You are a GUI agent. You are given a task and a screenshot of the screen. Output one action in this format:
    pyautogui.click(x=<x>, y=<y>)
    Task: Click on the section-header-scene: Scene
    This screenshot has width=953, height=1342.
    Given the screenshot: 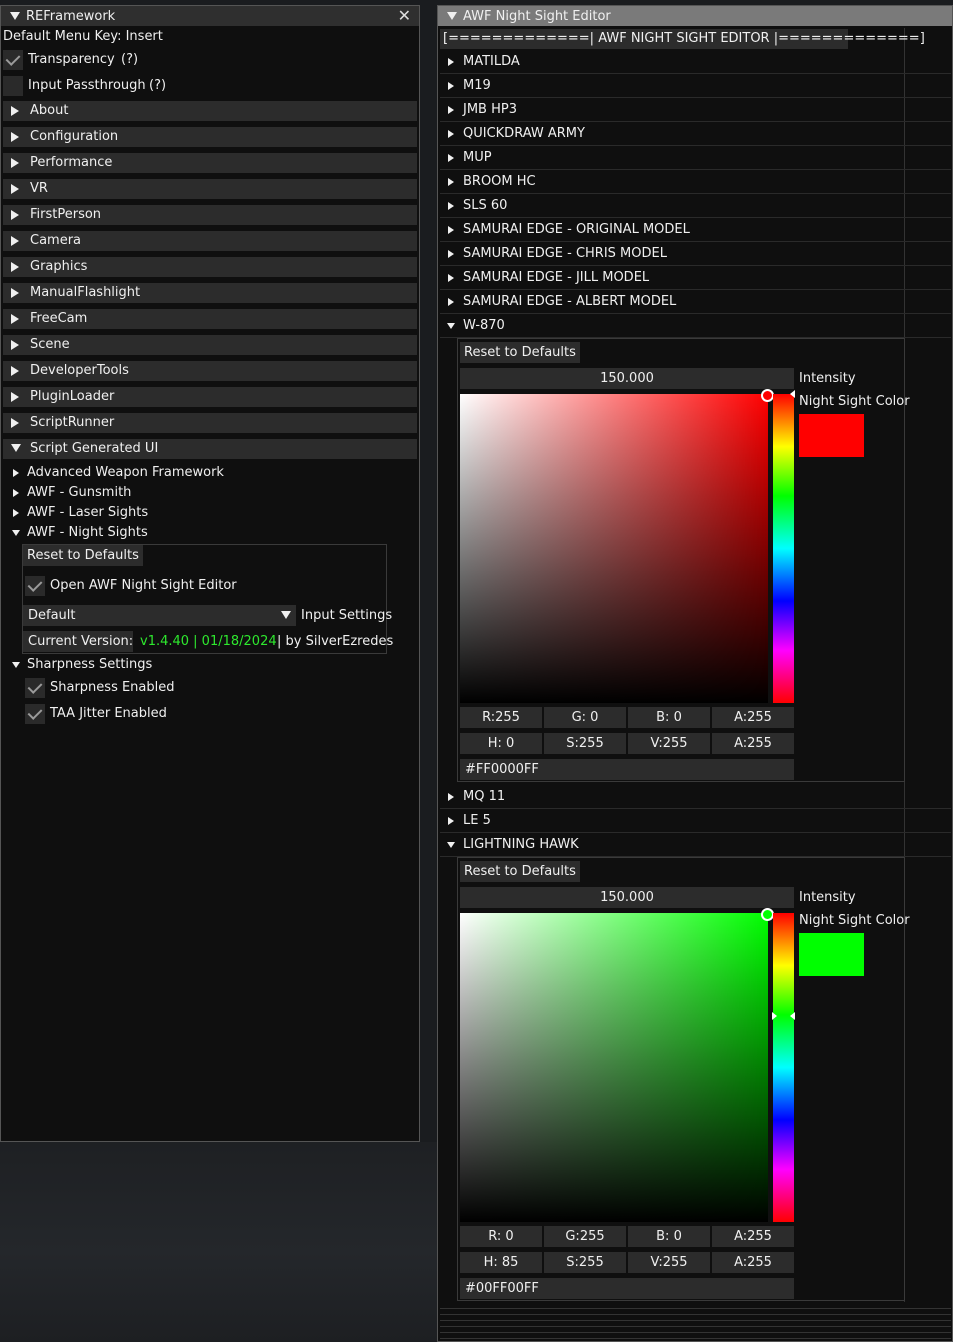 What is the action you would take?
    pyautogui.click(x=210, y=345)
    